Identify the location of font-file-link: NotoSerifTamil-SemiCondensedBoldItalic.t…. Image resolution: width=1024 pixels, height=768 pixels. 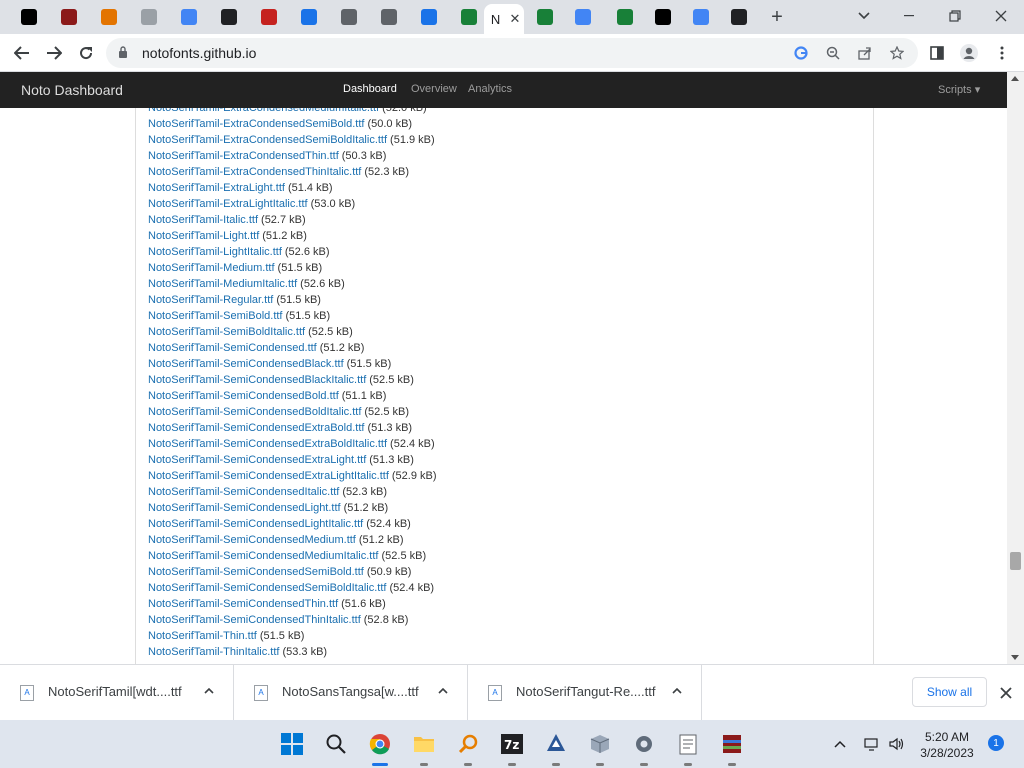
(254, 412).